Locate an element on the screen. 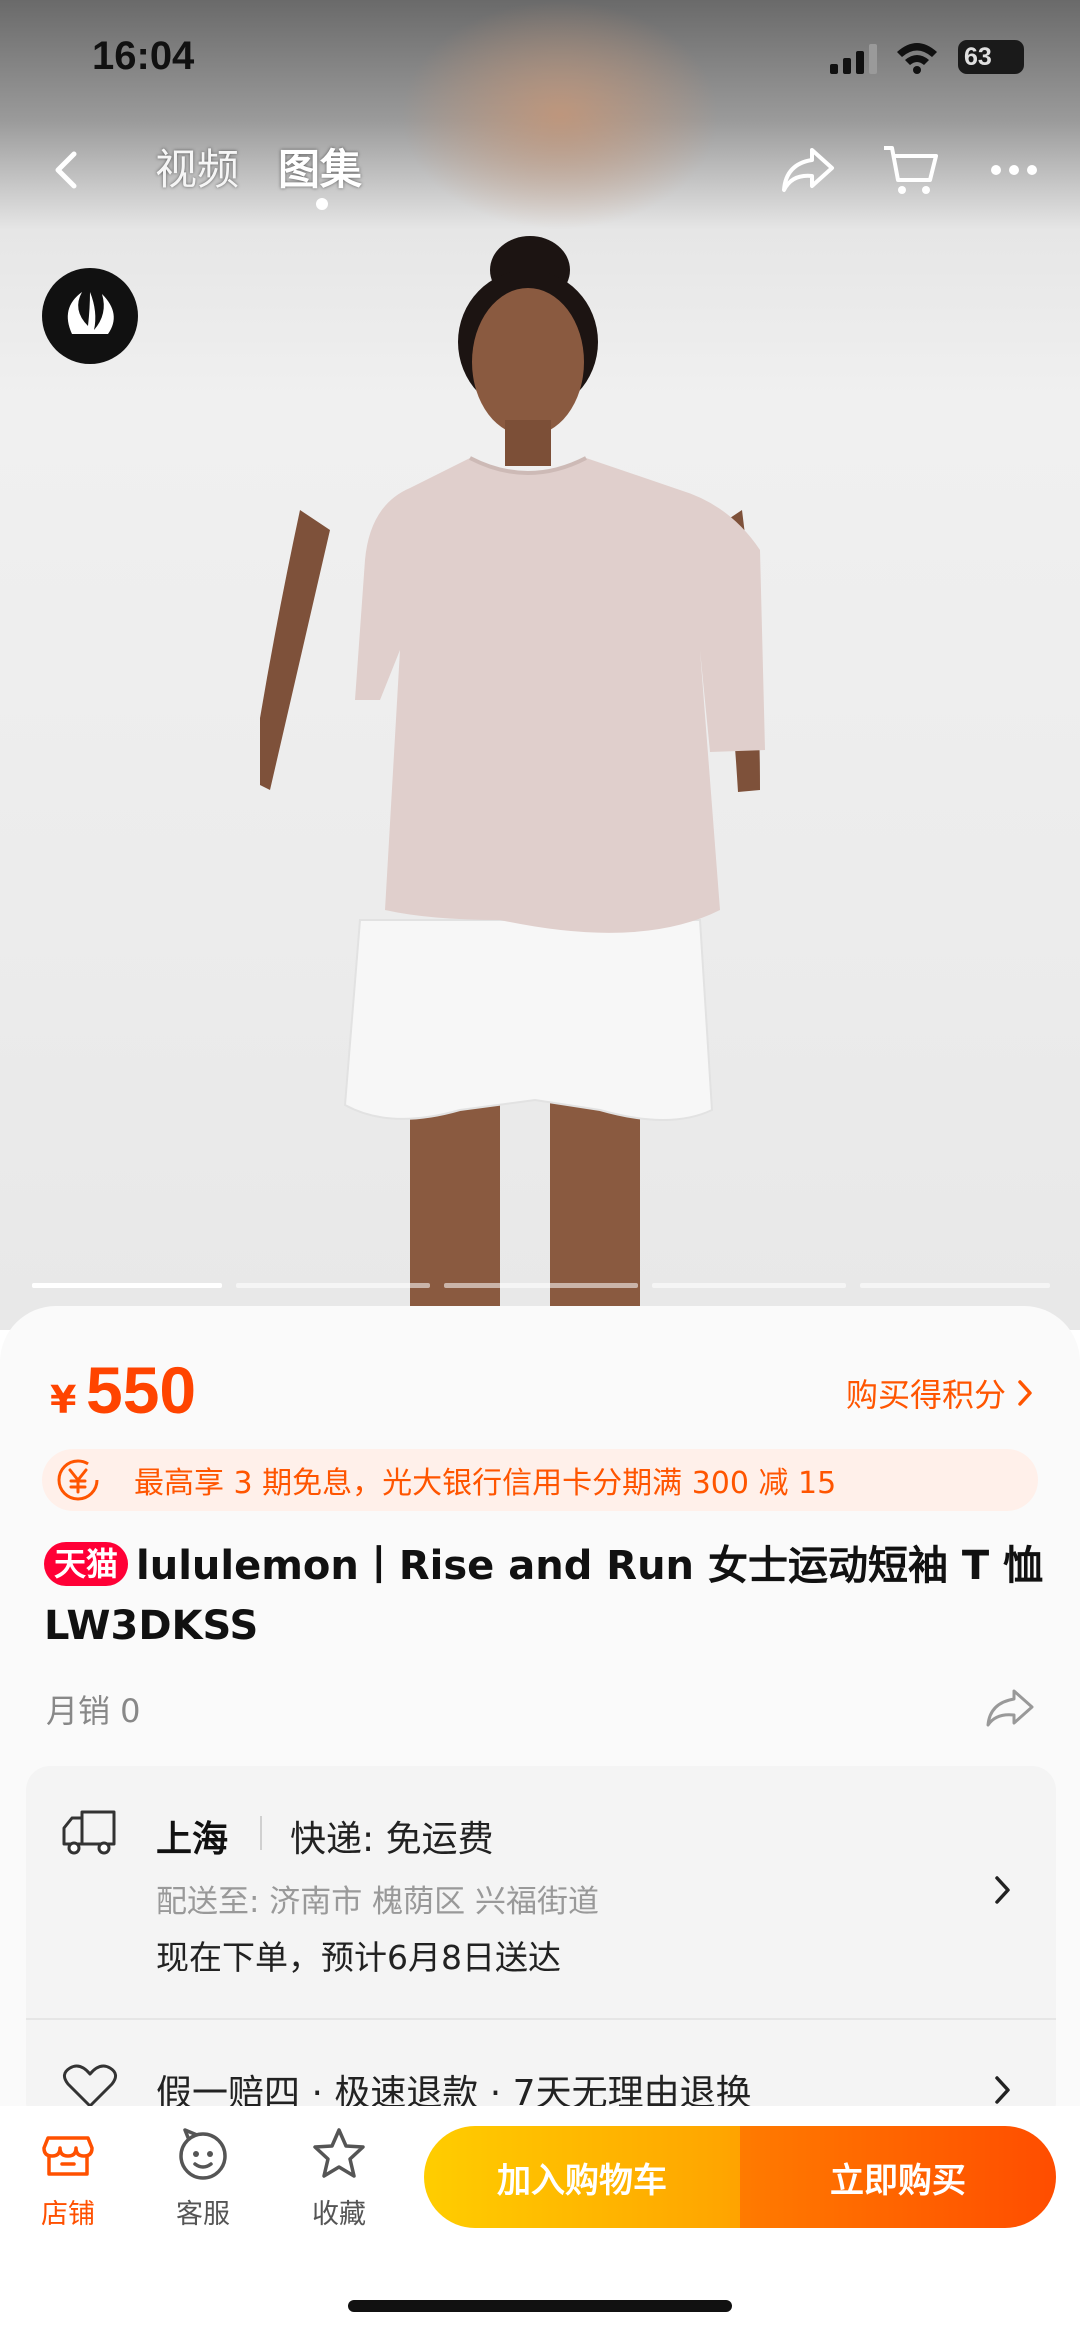 The width and height of the screenshot is (1080, 2337). points-link: 购买得积分 is located at coordinates (940, 1393).